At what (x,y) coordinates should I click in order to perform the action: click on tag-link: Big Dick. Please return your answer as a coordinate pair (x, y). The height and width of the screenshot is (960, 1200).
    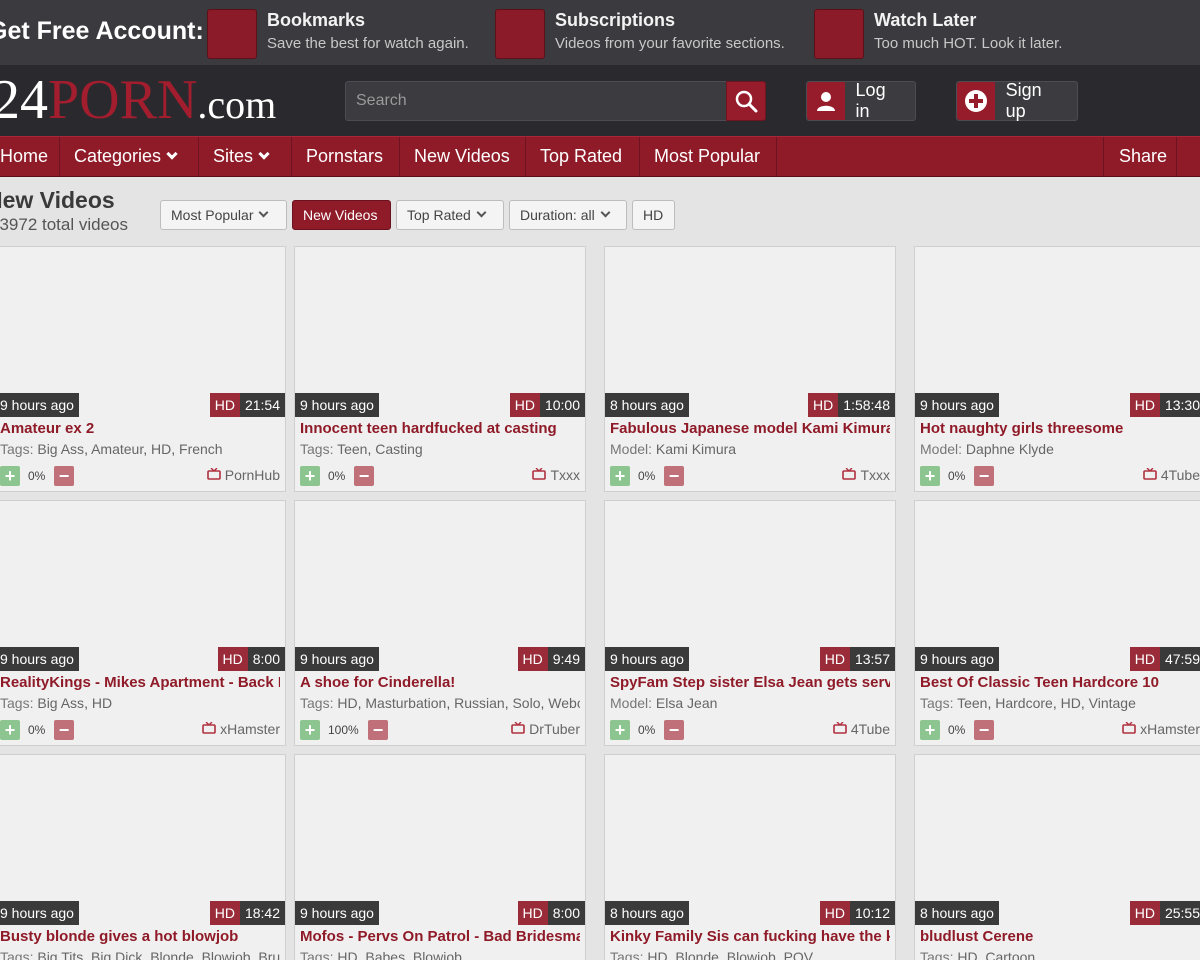
    Looking at the image, I should click on (116, 954).